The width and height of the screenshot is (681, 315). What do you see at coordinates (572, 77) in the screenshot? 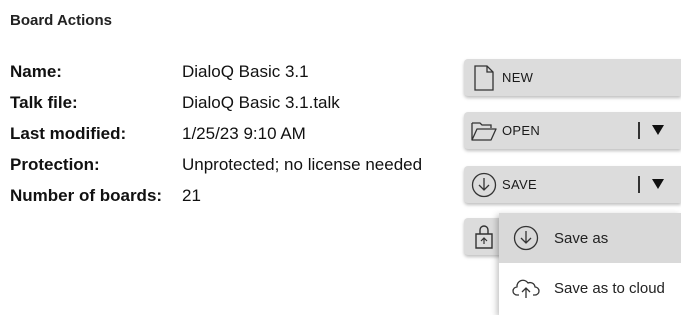
I see `new-button: NEW` at bounding box center [572, 77].